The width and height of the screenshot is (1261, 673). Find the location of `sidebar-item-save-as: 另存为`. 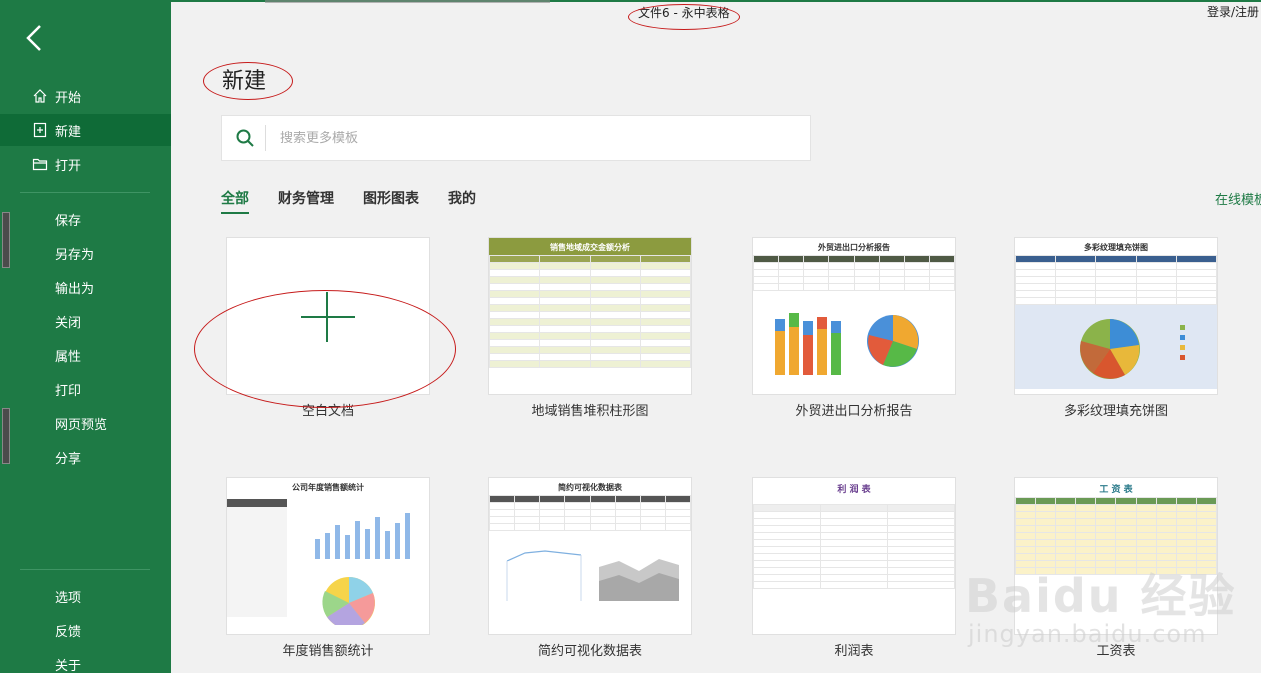

sidebar-item-save-as: 另存为 is located at coordinates (74, 253).